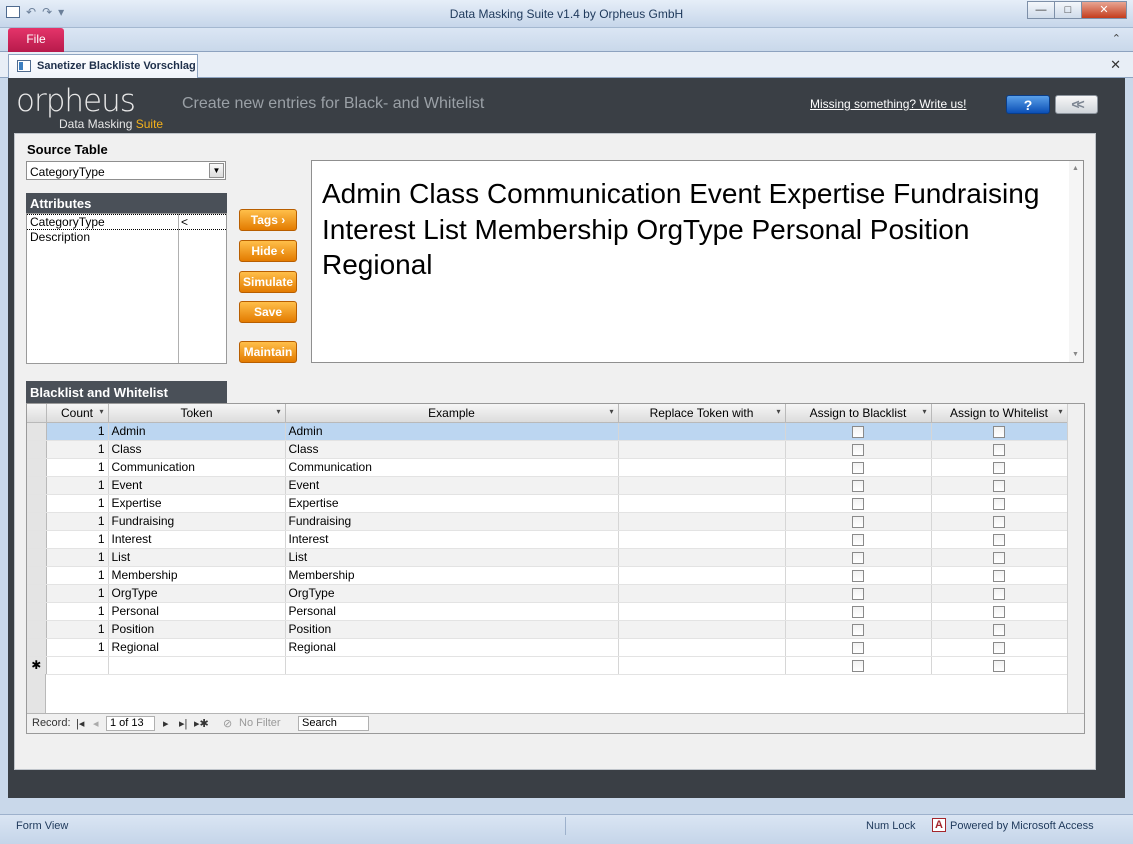 The image size is (1133, 844). I want to click on table-row: 1 OrgType OrgType, so click(547, 593).